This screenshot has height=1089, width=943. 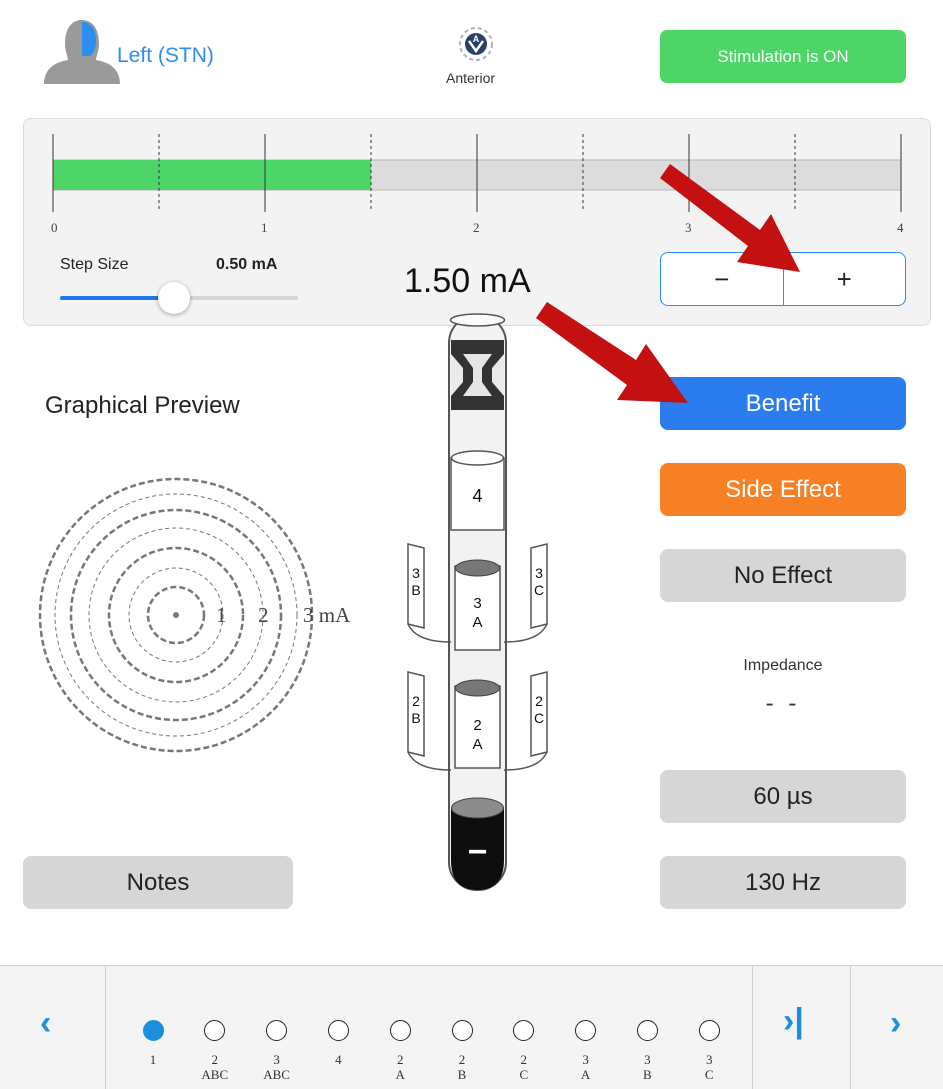 What do you see at coordinates (585, 1067) in the screenshot?
I see `contact-option-label: 3A` at bounding box center [585, 1067].